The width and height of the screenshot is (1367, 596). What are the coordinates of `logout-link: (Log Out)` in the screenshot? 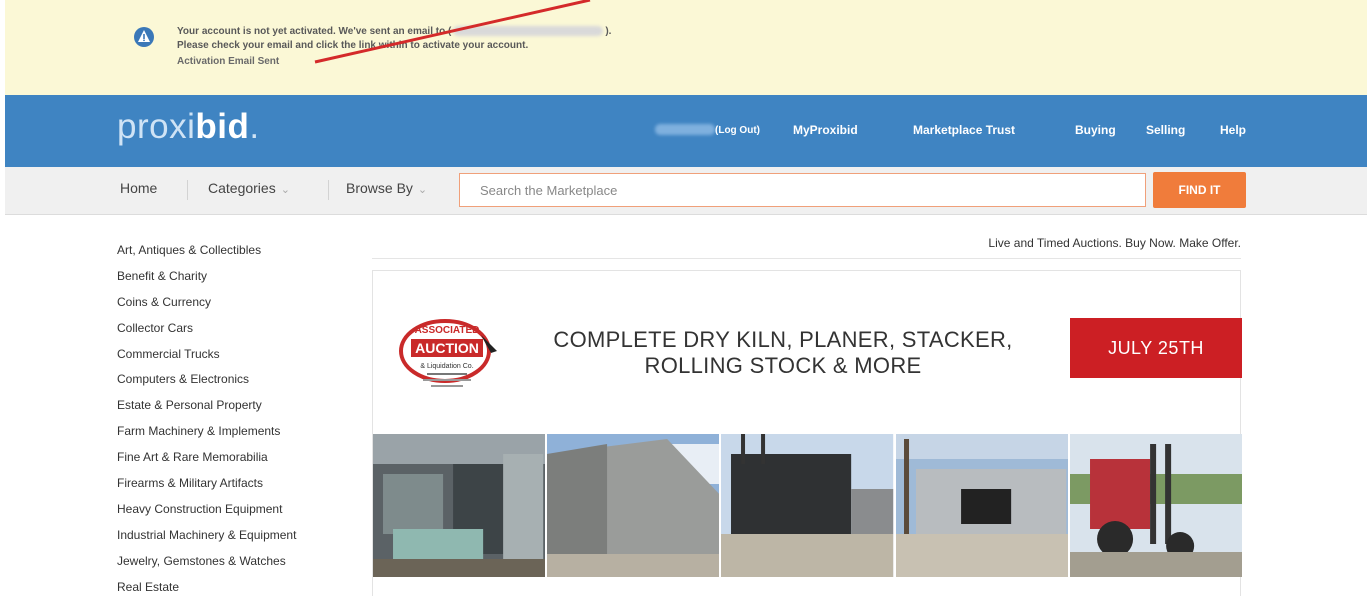 It's located at (737, 130).